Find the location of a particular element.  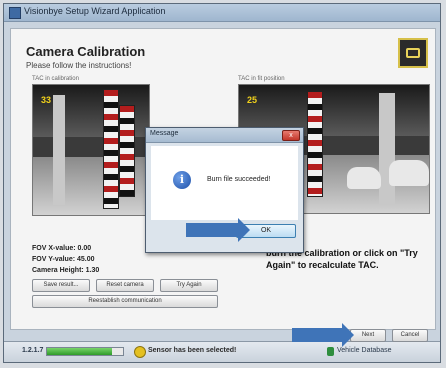

left-camera-view: 33 is located at coordinates (91, 150).